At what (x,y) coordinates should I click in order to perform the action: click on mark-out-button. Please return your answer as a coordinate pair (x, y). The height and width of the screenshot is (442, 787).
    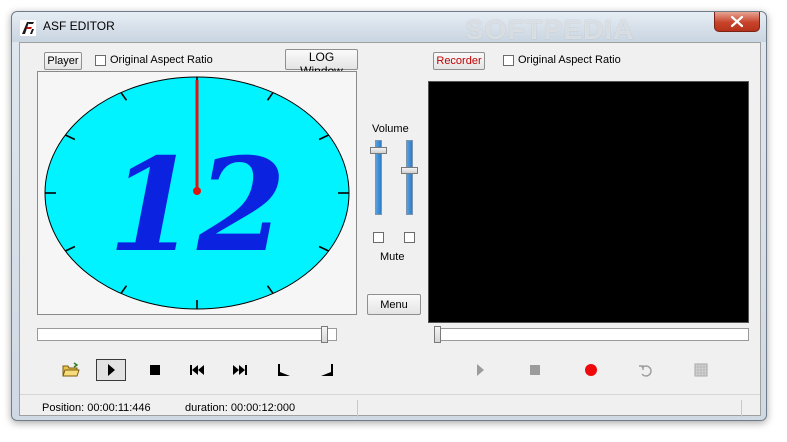
    Looking at the image, I should click on (327, 370).